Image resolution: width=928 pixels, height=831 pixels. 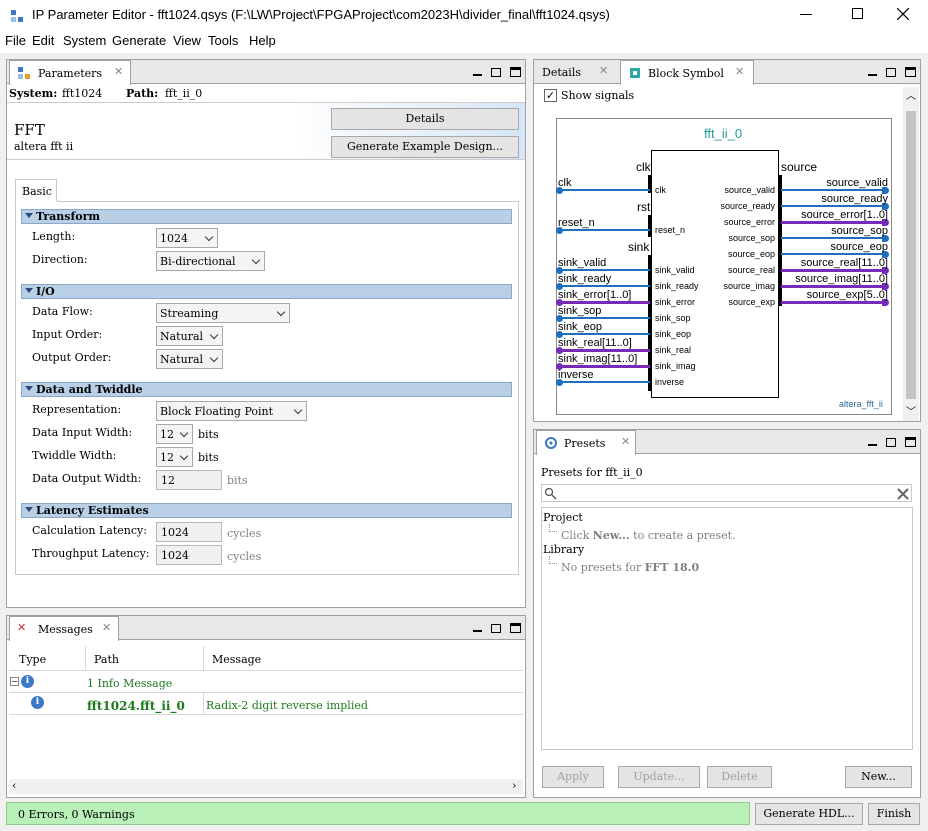 What do you see at coordinates (726, 493) in the screenshot?
I see `preset-search-input` at bounding box center [726, 493].